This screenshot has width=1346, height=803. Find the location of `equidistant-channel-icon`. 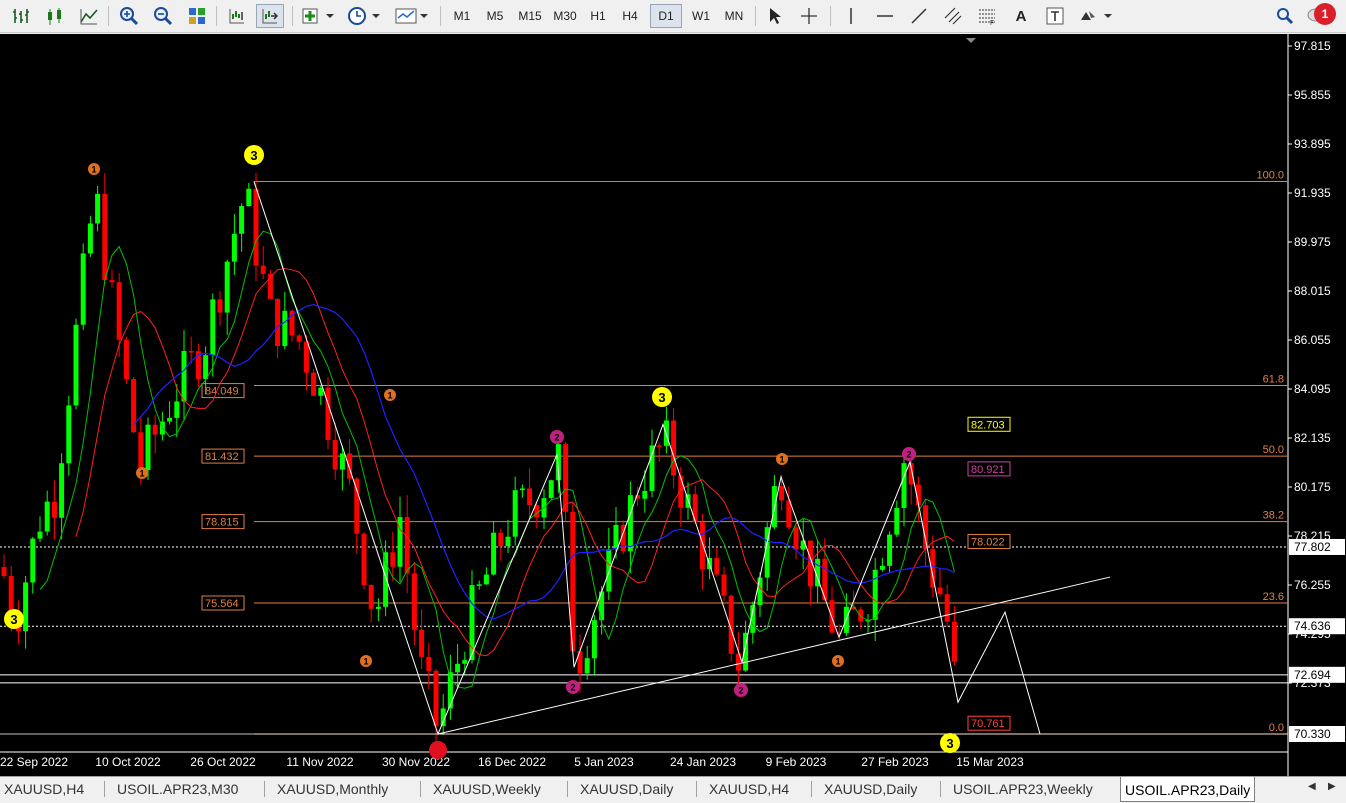

equidistant-channel-icon is located at coordinates (953, 16).